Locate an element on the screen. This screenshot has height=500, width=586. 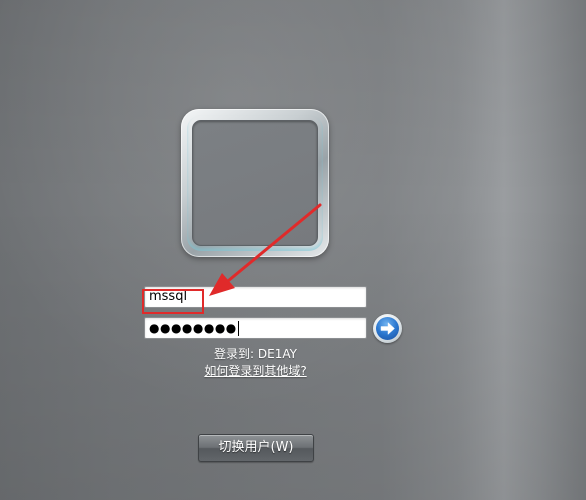
logon-to-label: 登录到: is located at coordinates (234, 354).